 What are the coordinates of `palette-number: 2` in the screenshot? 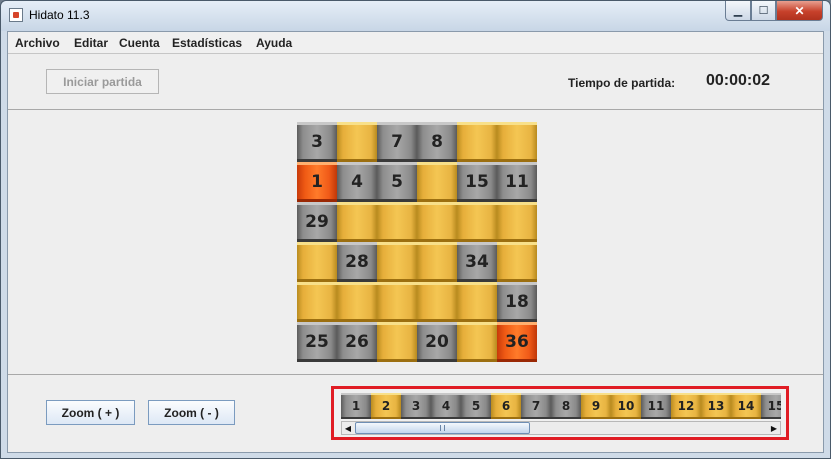 It's located at (386, 406).